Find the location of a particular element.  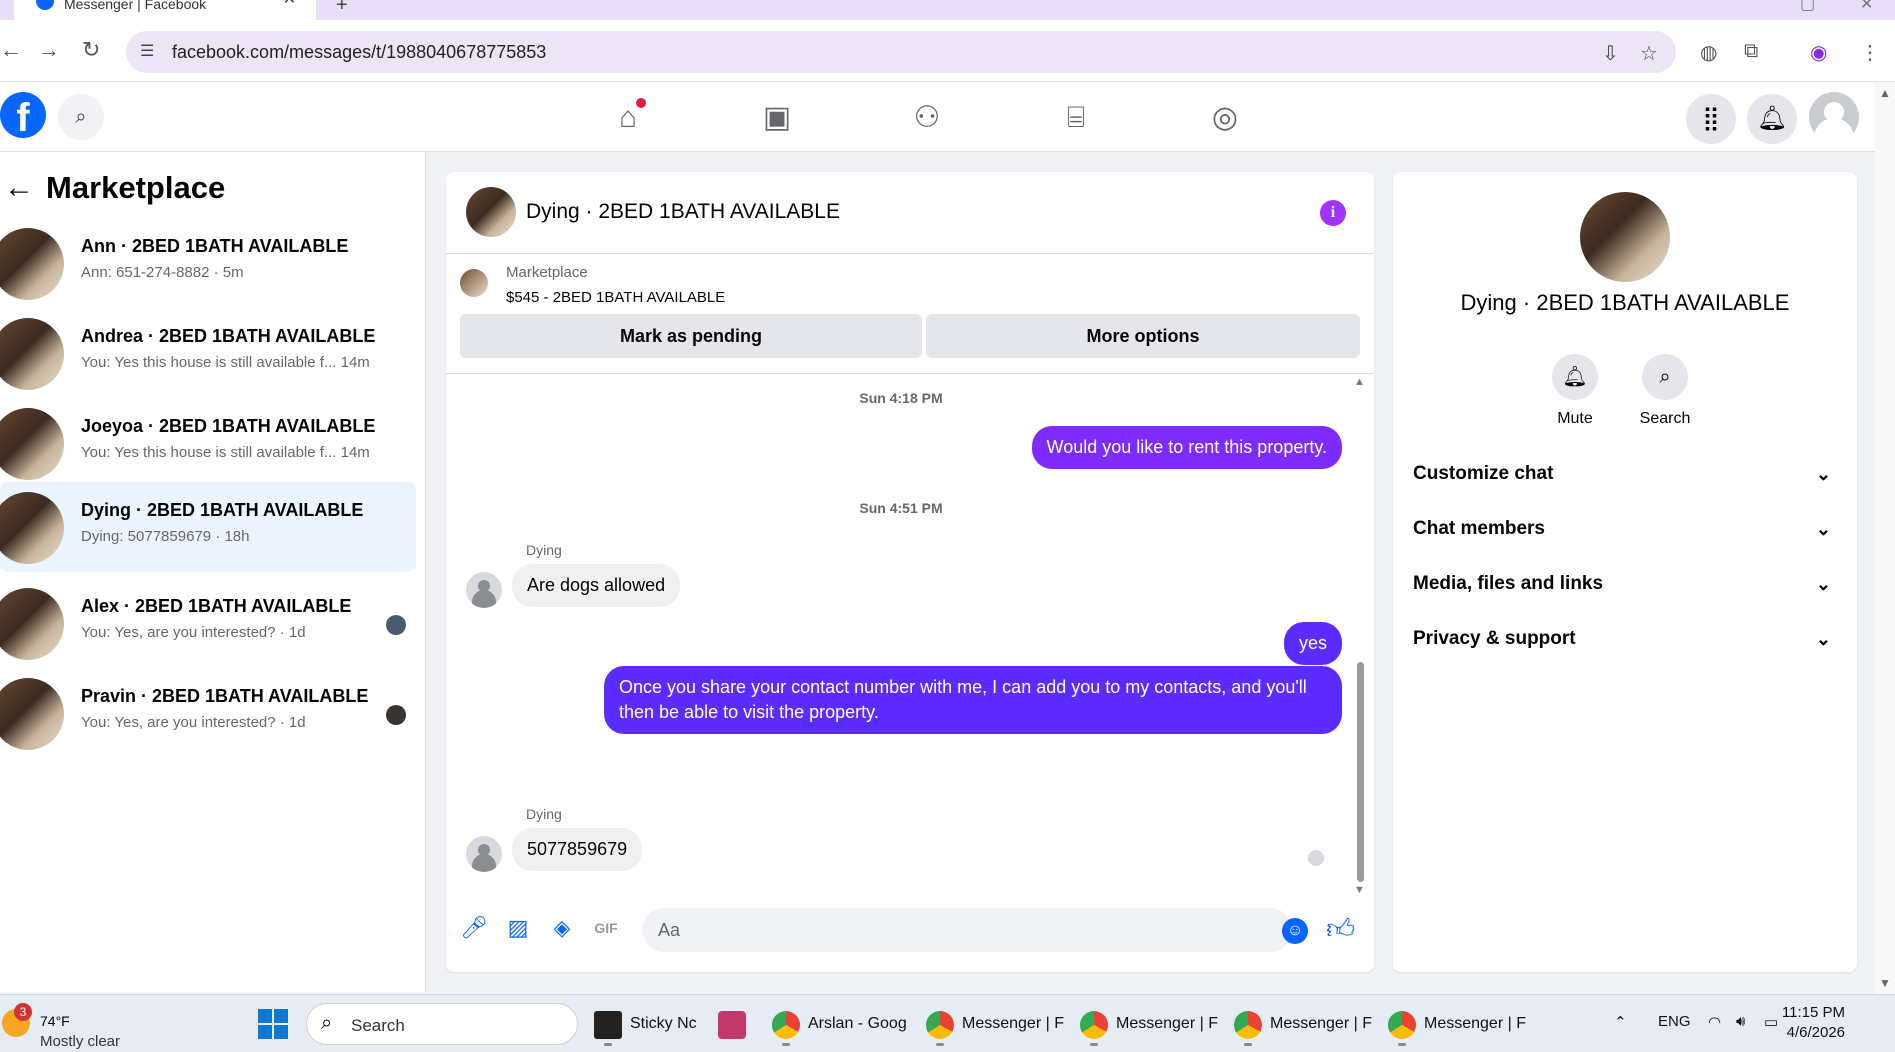

taskbar-app-chrome: Arslan - Goog is located at coordinates (840, 1024).